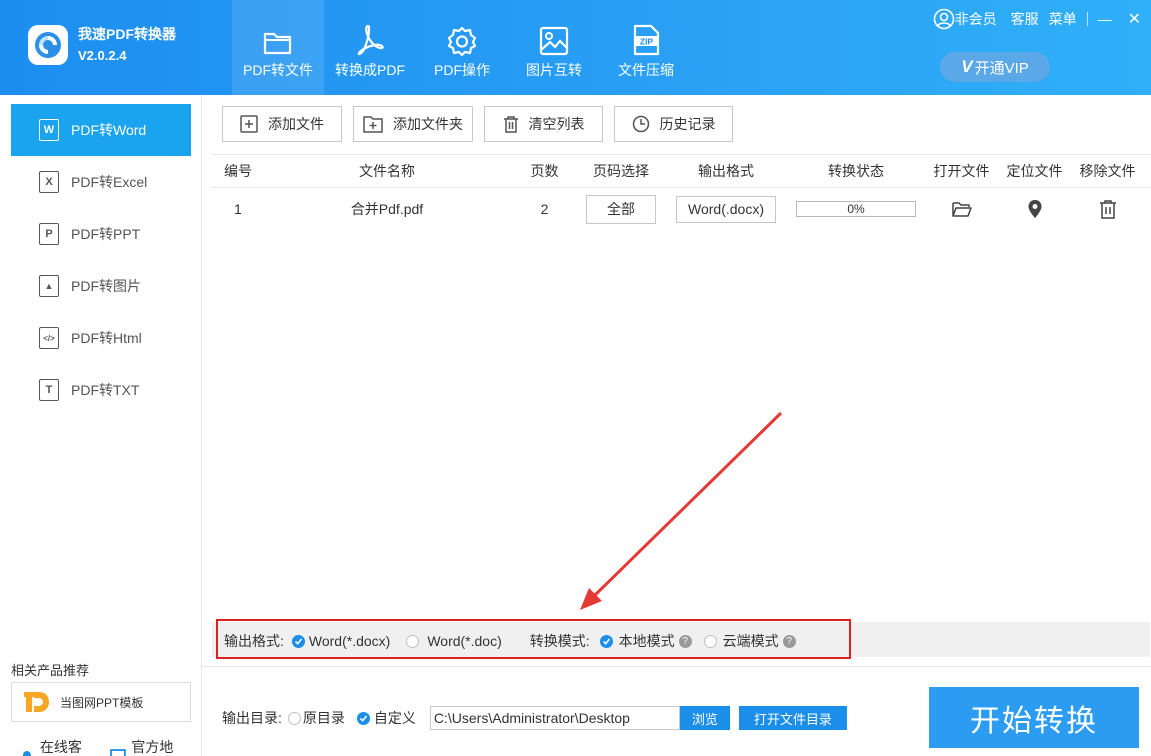  Describe the element at coordinates (49, 234) in the screenshot. I see `ppt-icon: P` at that location.